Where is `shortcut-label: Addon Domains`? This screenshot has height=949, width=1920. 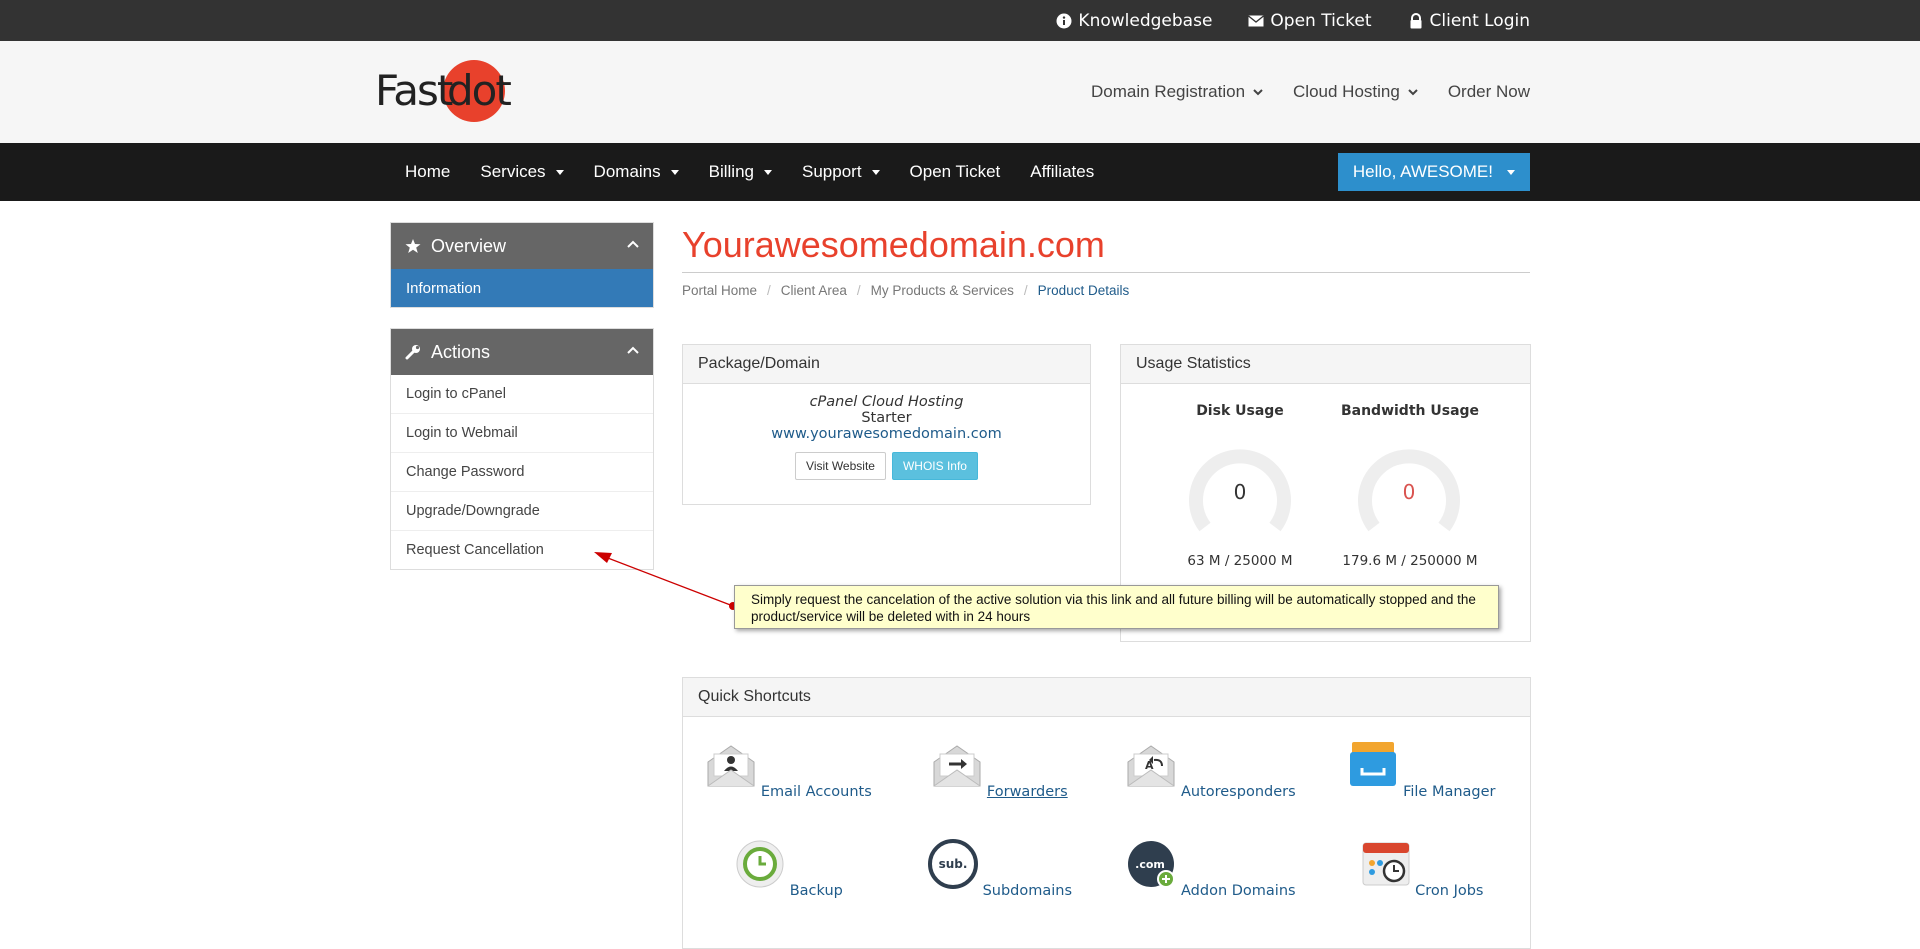
shortcut-label: Addon Domains is located at coordinates (1238, 891).